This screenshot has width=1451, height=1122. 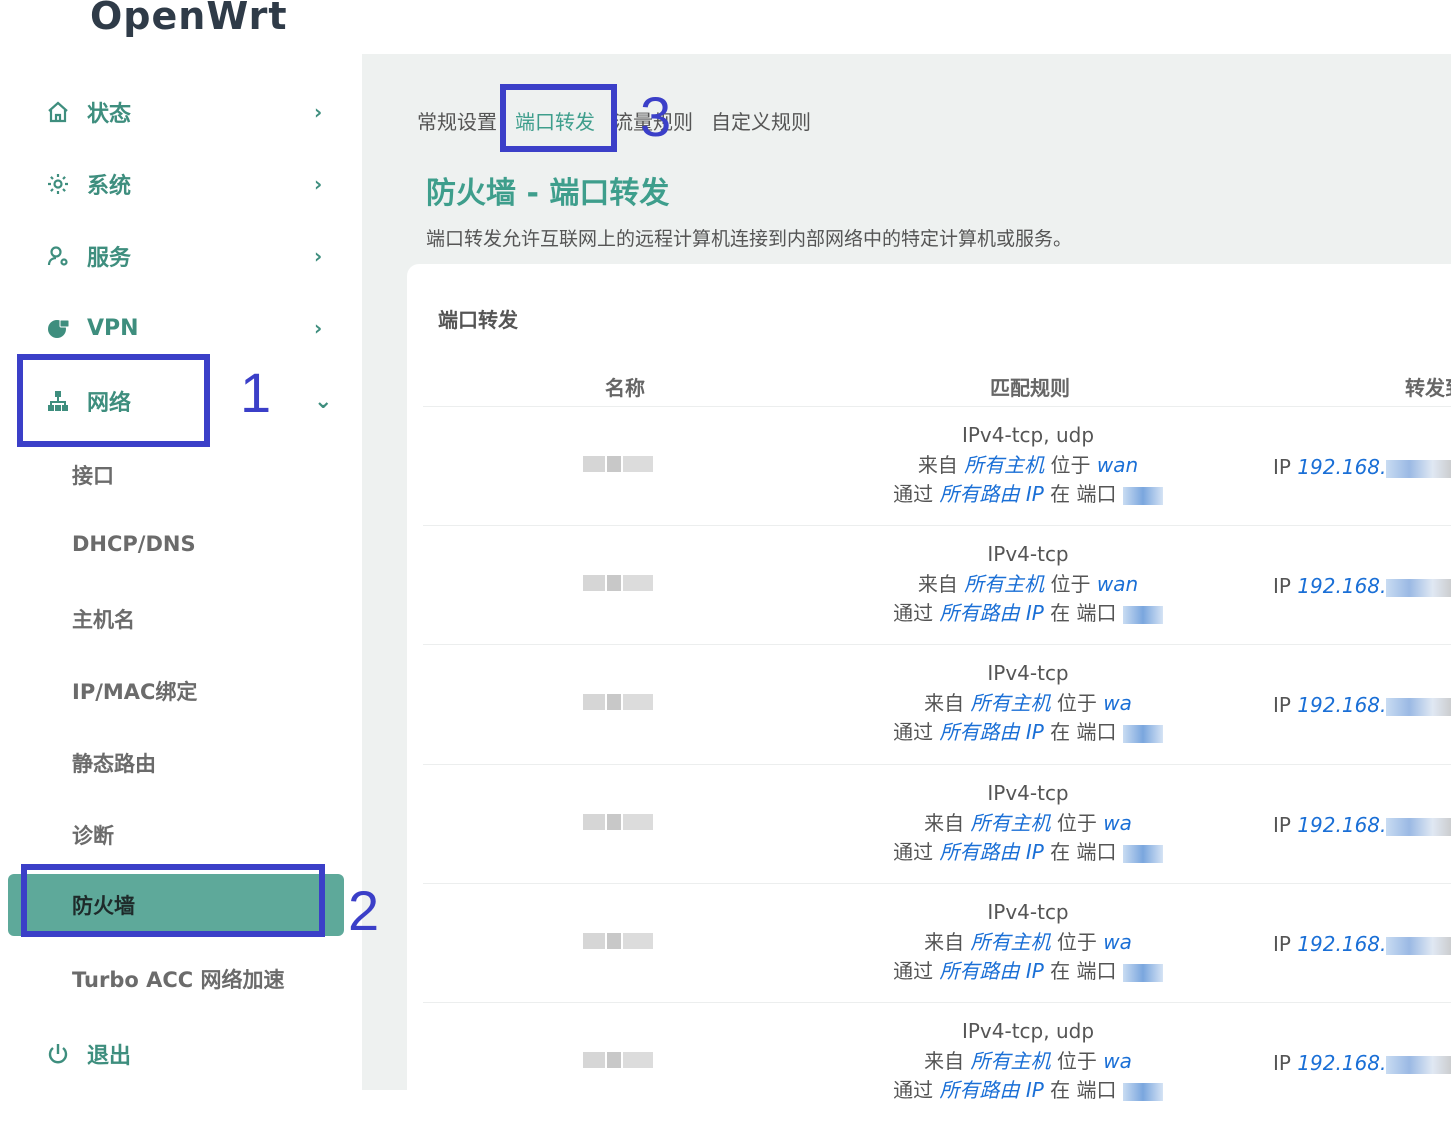 I want to click on protocol-text: IPv4-tcp, udp, so click(x=1028, y=1031).